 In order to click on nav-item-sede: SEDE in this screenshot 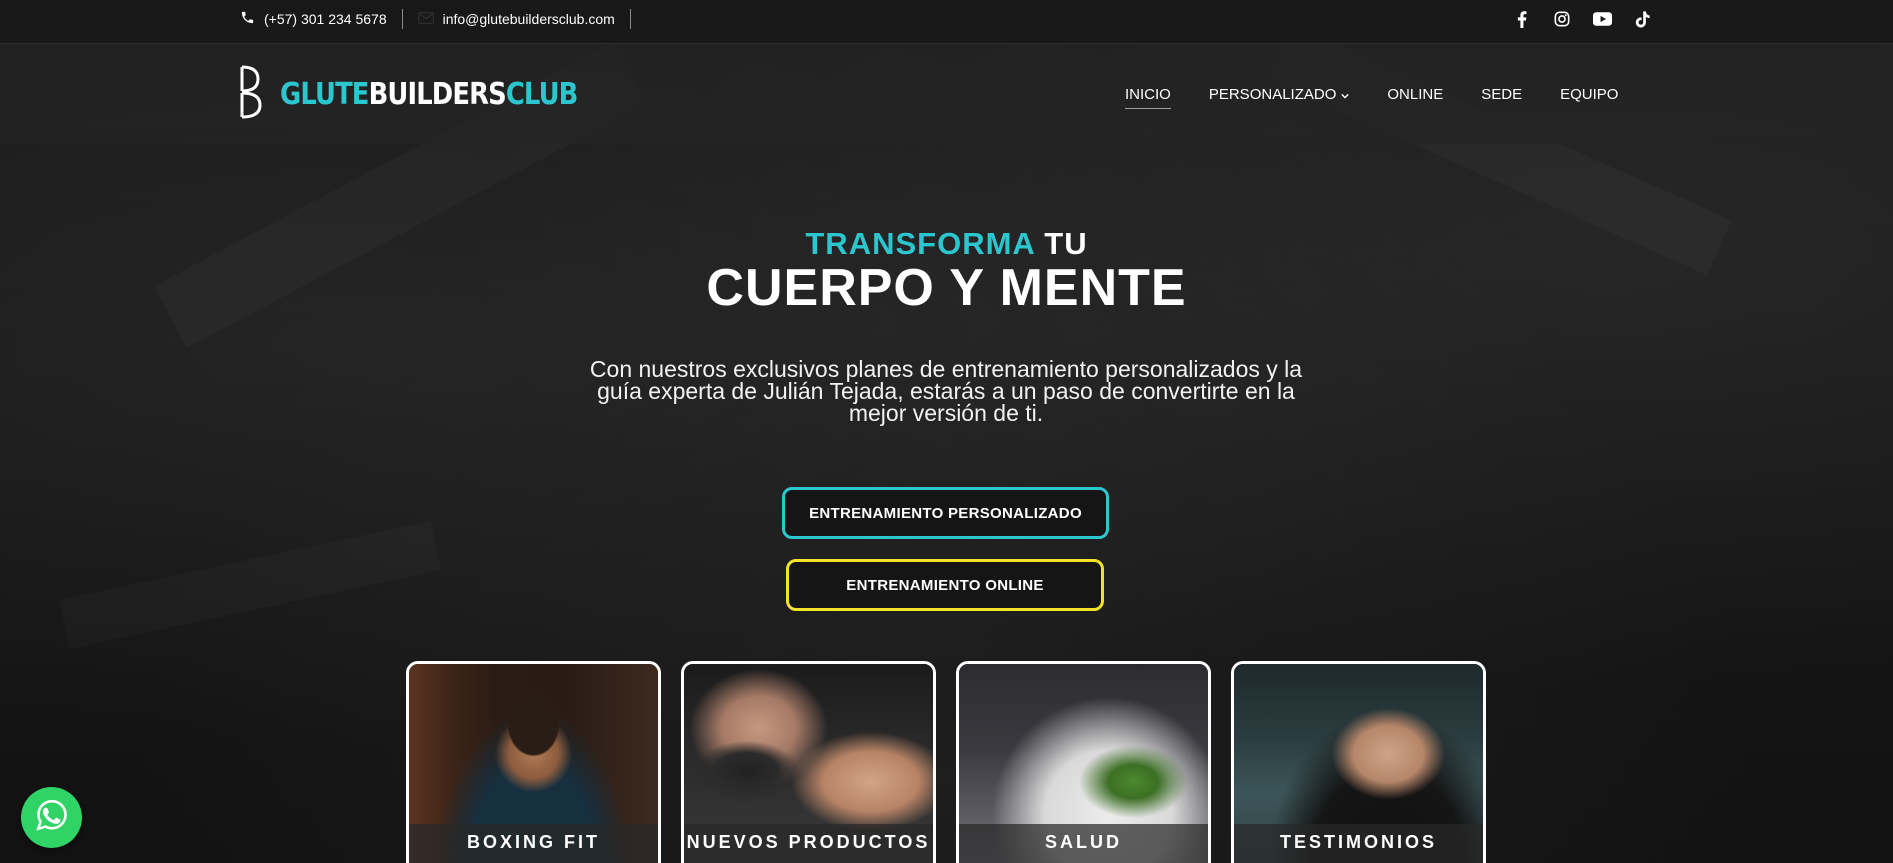, I will do `click(1501, 94)`.